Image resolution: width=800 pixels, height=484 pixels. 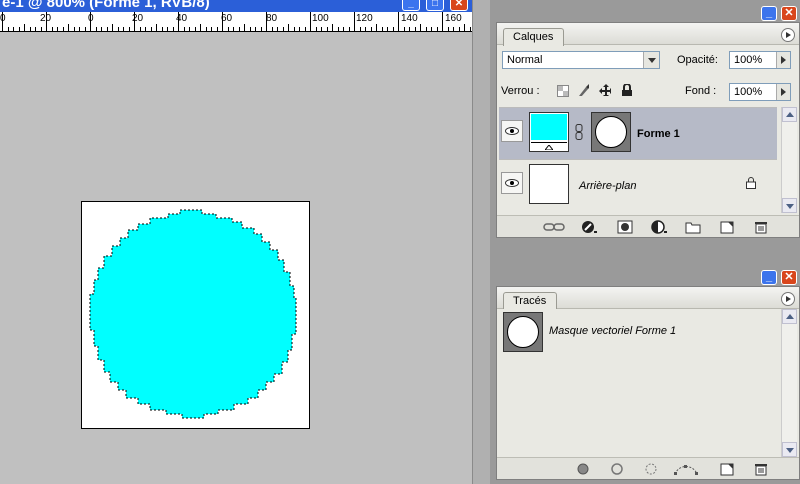 What do you see at coordinates (583, 90) in the screenshot?
I see `lock-image-brush-icon` at bounding box center [583, 90].